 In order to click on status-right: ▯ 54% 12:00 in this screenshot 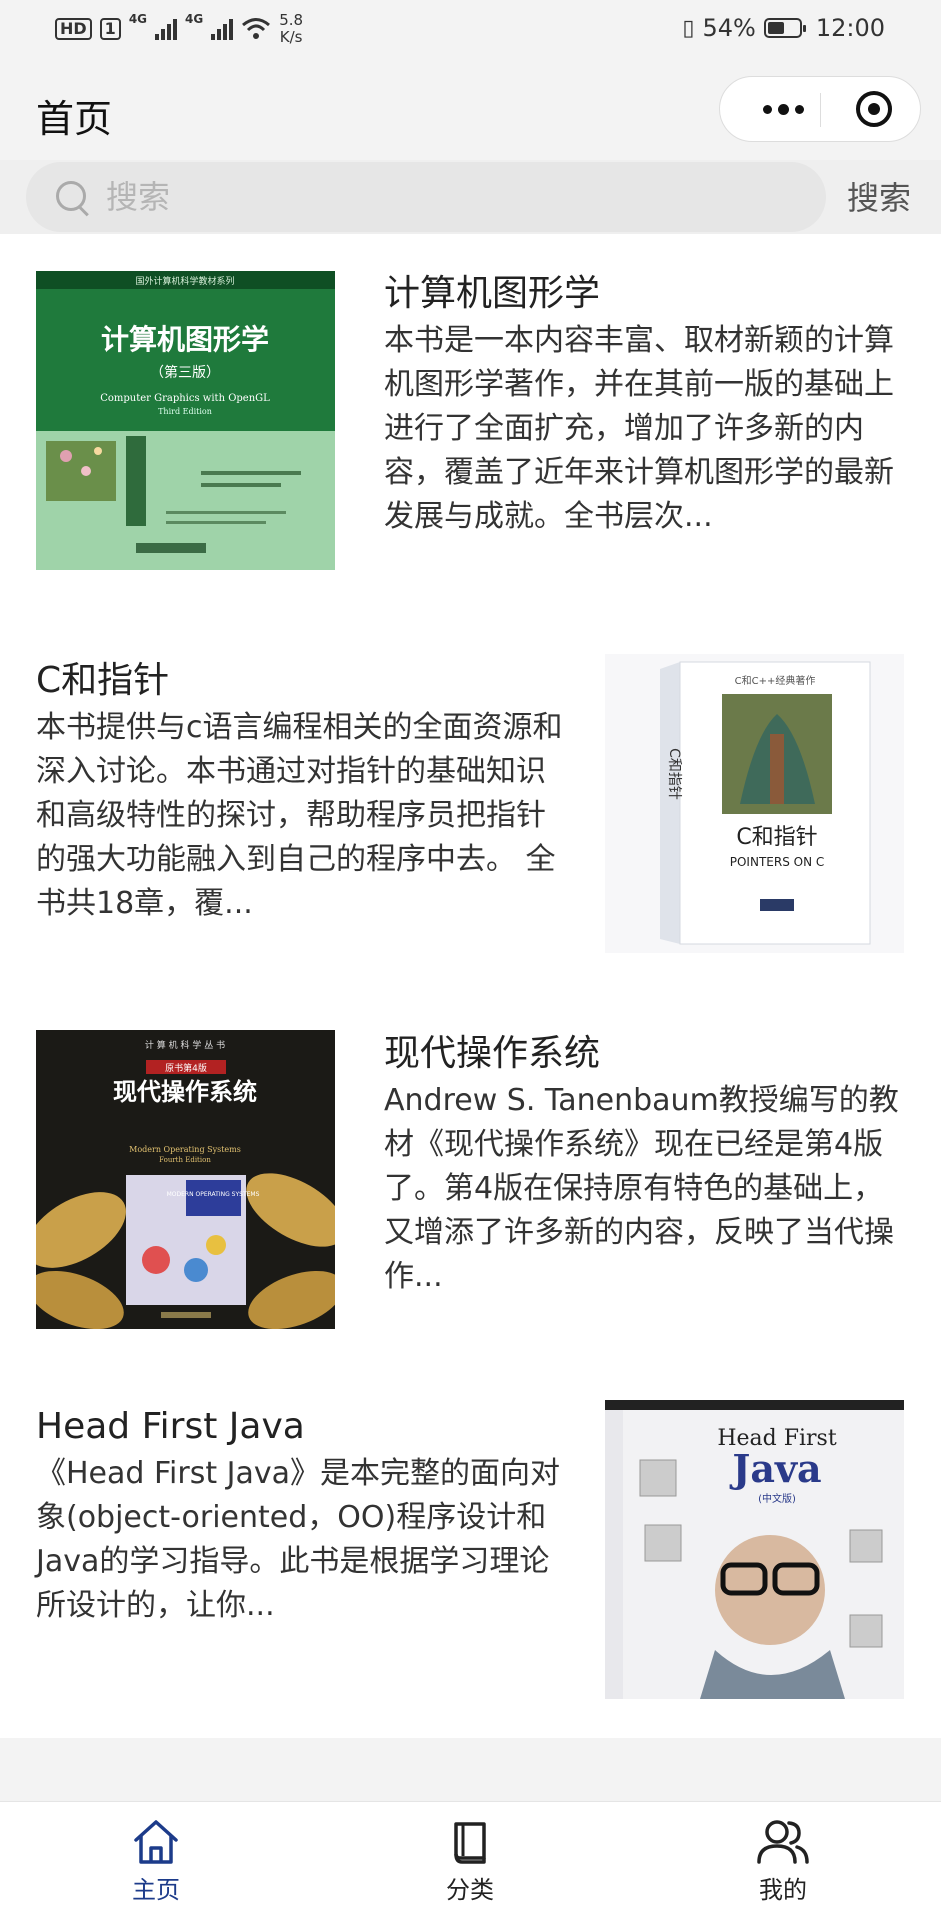, I will do `click(783, 28)`.